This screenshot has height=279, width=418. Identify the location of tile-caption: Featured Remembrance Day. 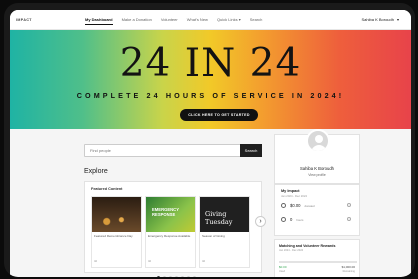
(113, 236).